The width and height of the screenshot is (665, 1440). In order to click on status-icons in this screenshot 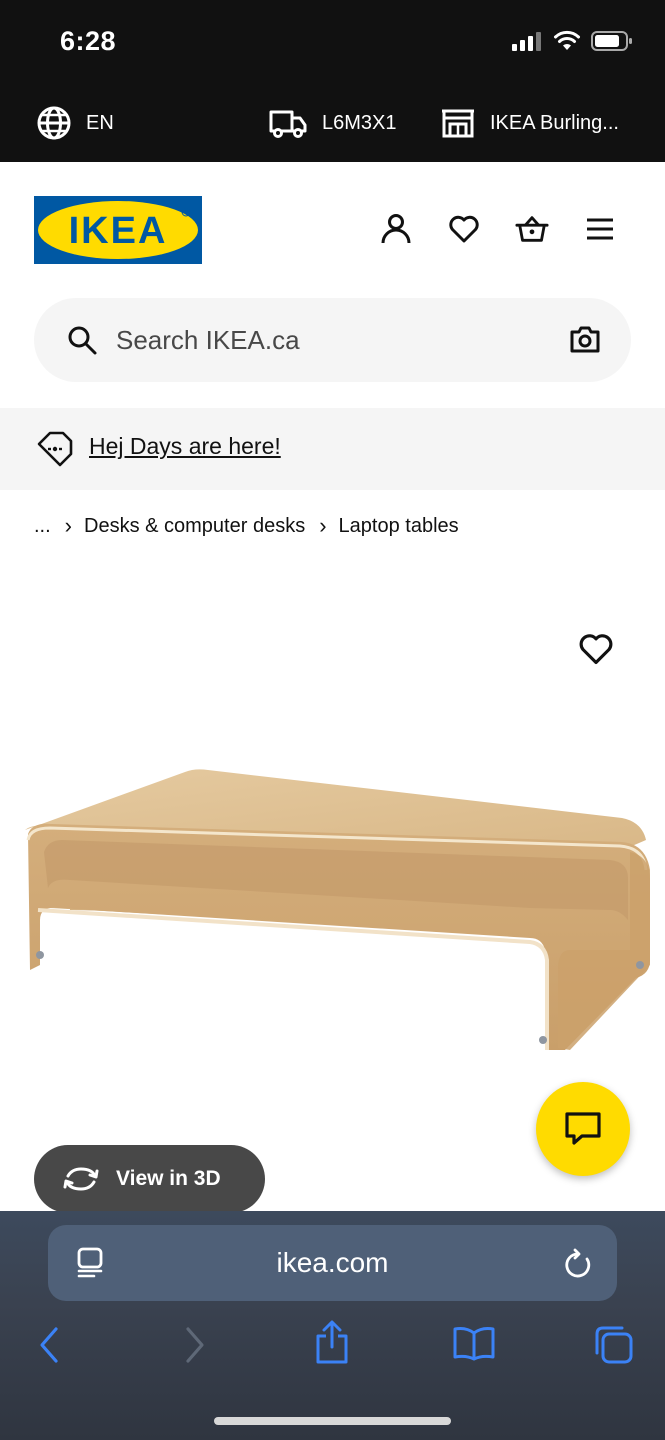, I will do `click(572, 41)`.